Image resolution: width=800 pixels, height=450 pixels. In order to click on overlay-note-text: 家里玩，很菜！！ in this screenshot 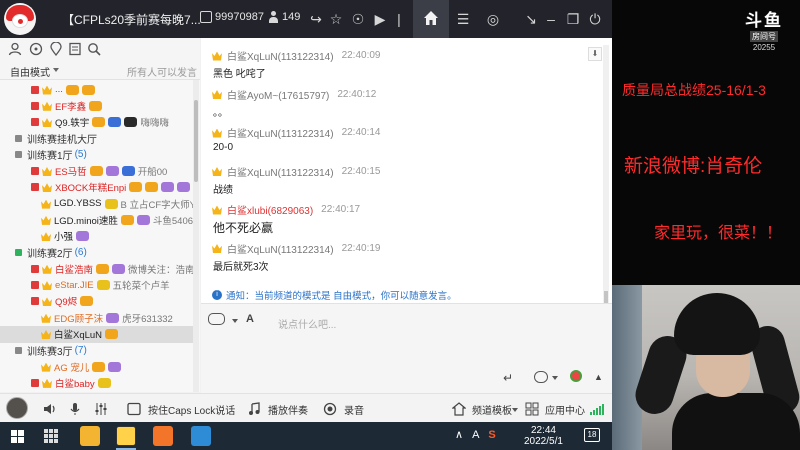, I will do `click(718, 233)`.